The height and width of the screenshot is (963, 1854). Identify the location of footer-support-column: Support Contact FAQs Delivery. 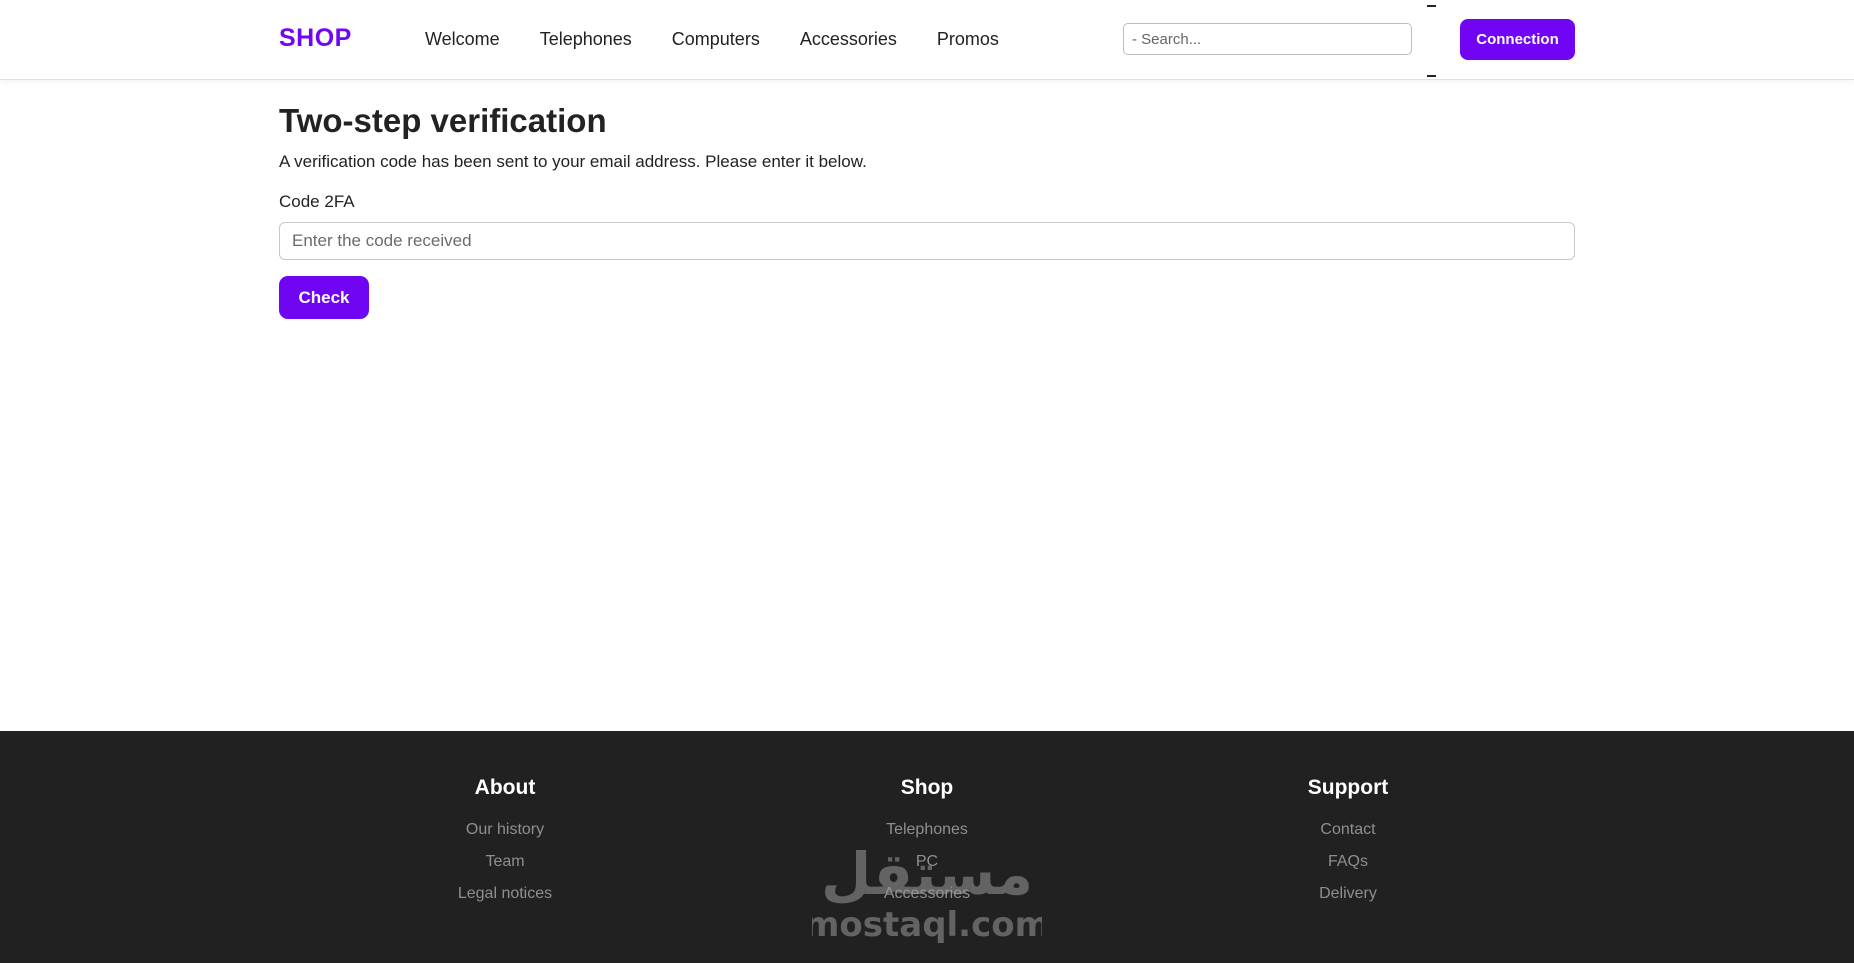
(1348, 843).